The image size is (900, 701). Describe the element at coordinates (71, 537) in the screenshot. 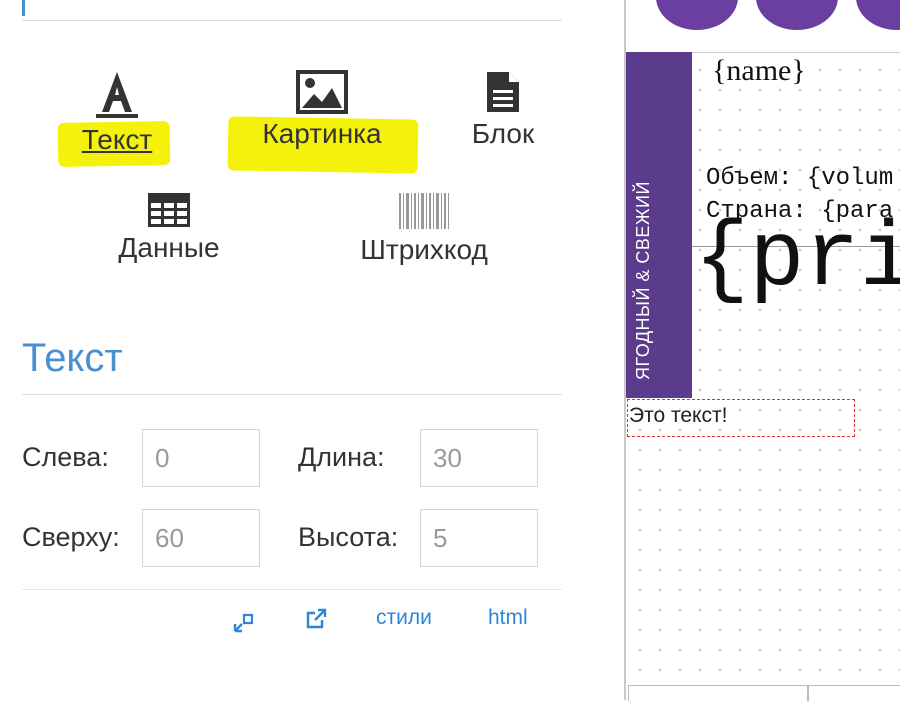

I see `top-label: Сверху:` at that location.